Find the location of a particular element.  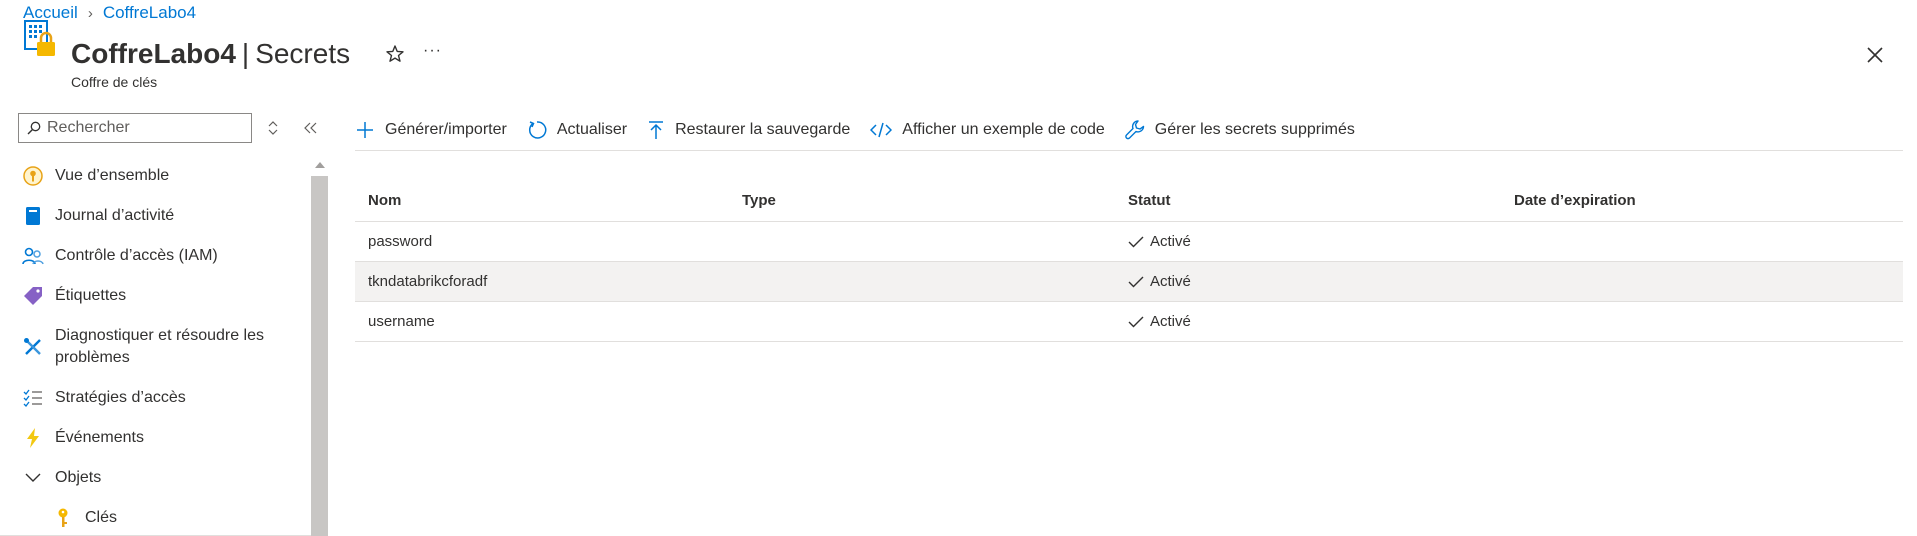

search-icon is located at coordinates (34, 128).